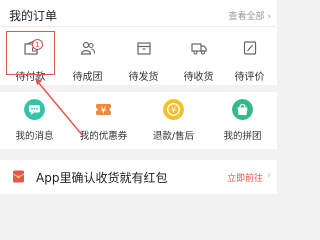 The image size is (320, 240). I want to click on refund-icon: ¥, so click(173, 109).